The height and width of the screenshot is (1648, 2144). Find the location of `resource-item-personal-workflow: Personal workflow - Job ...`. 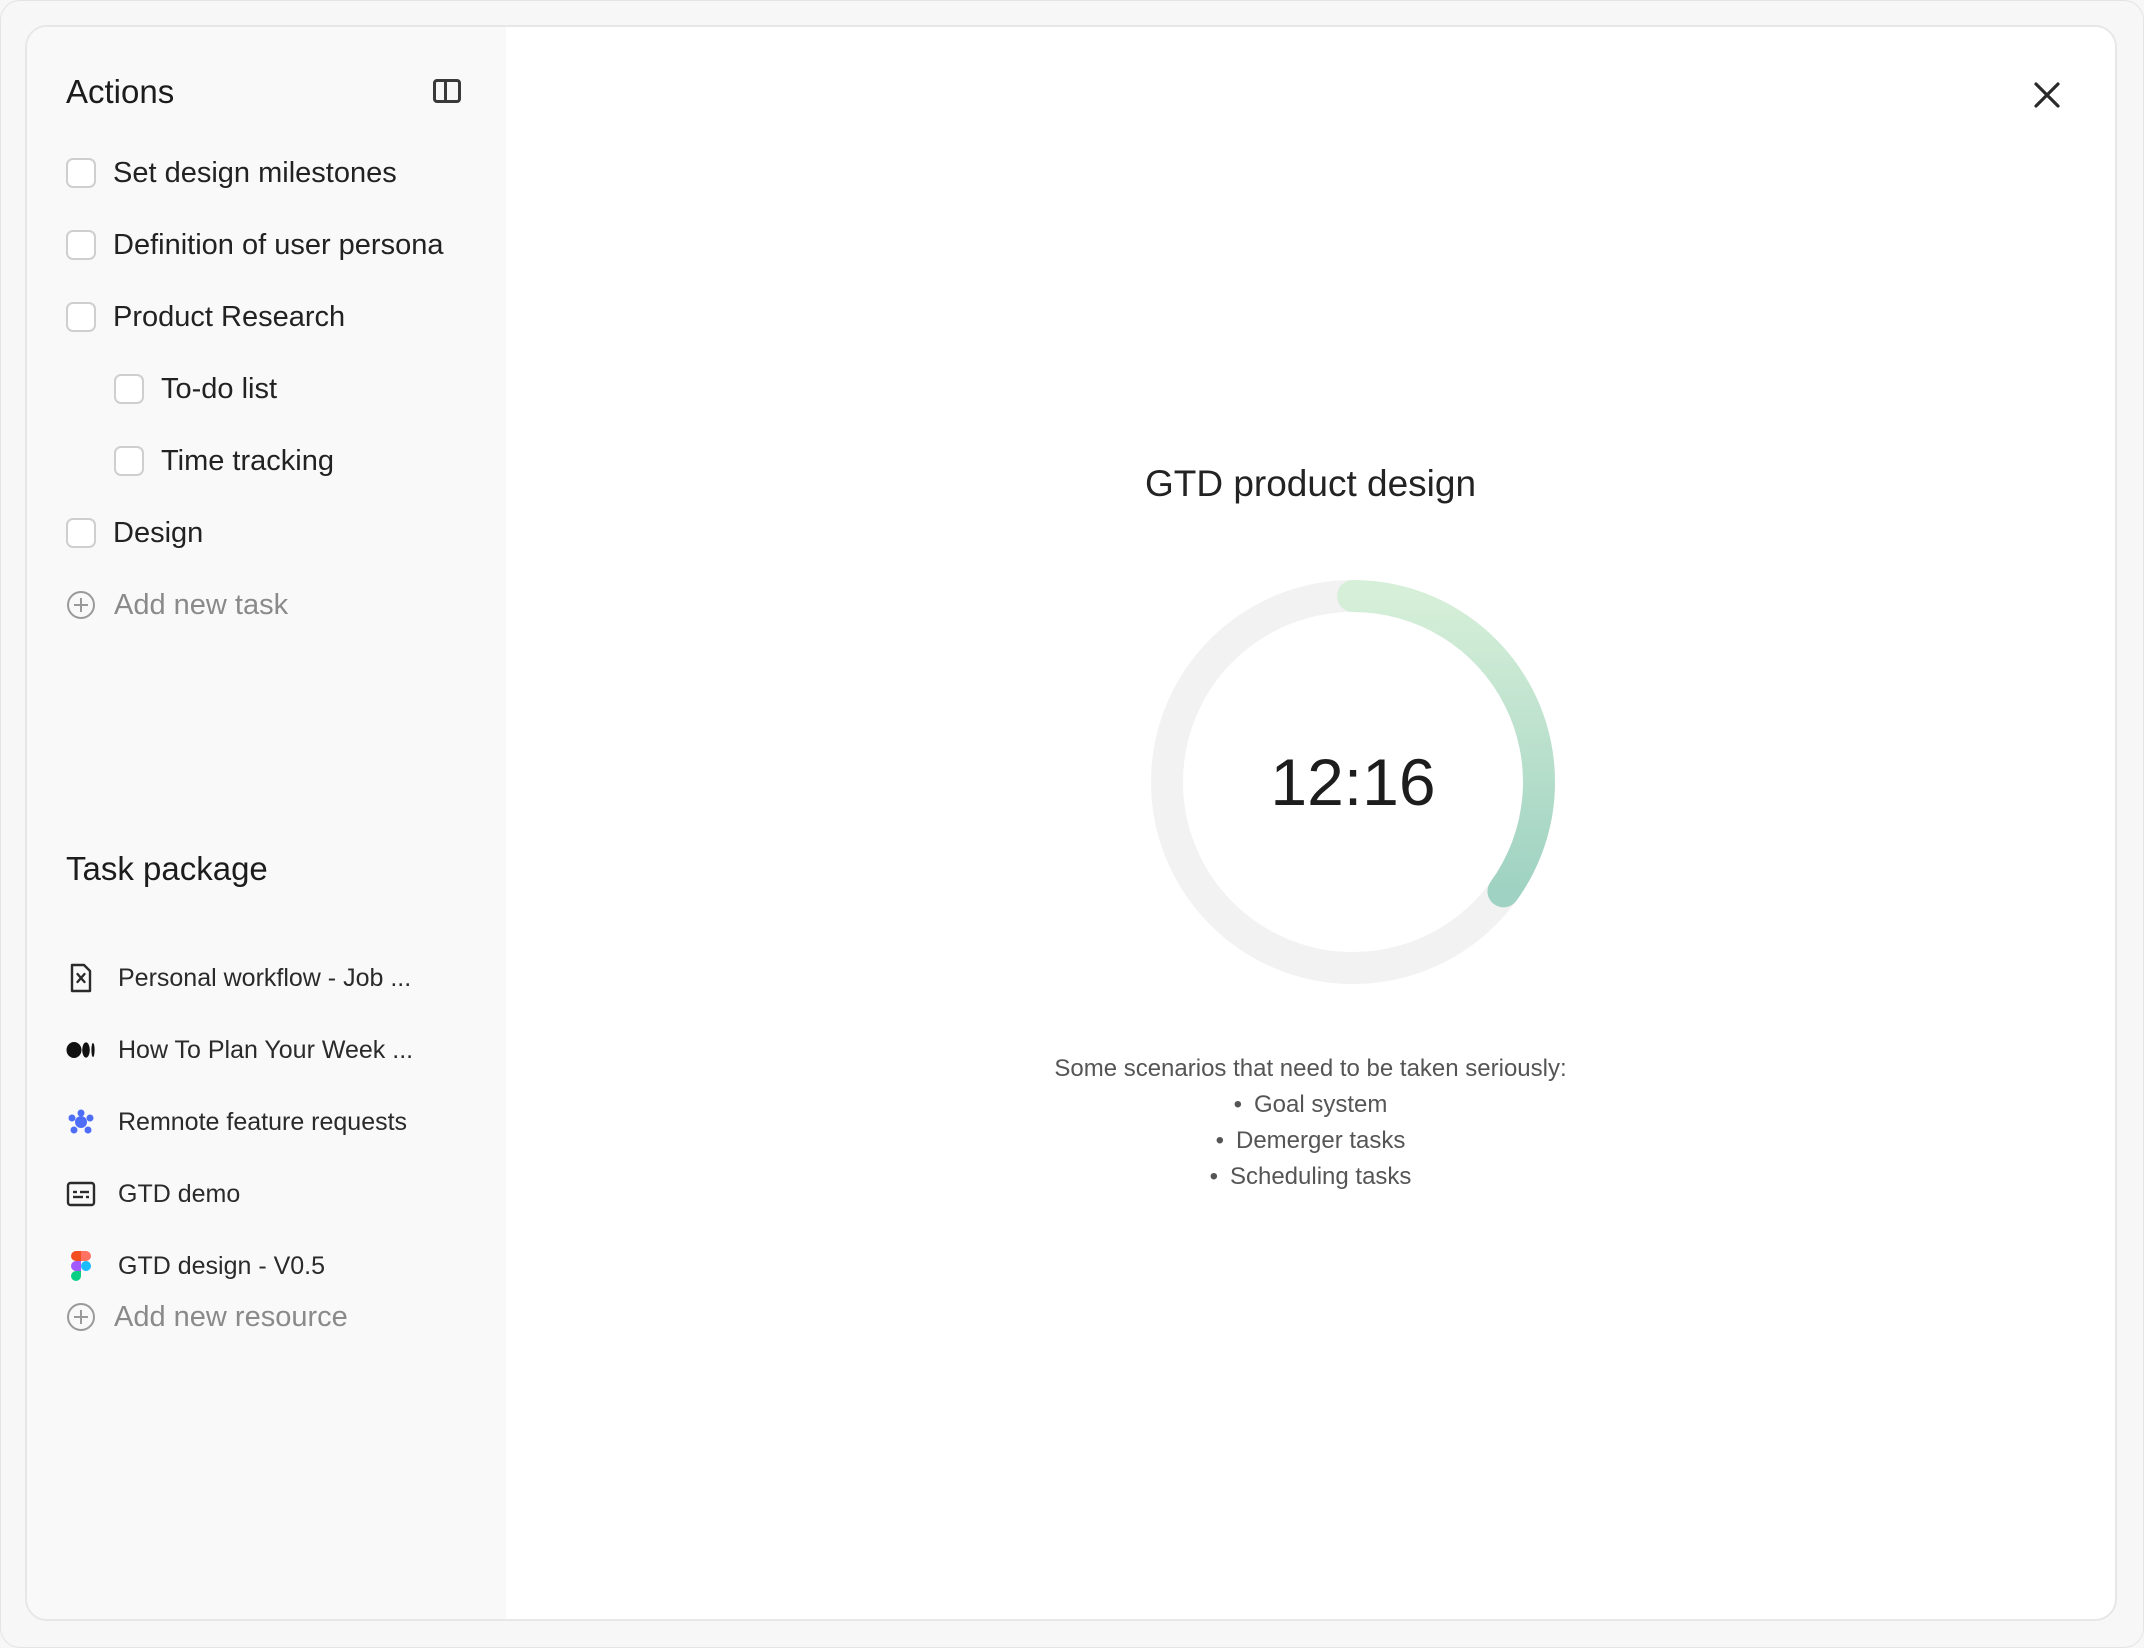

resource-item-personal-workflow: Personal workflow - Job ... is located at coordinates (238, 978).